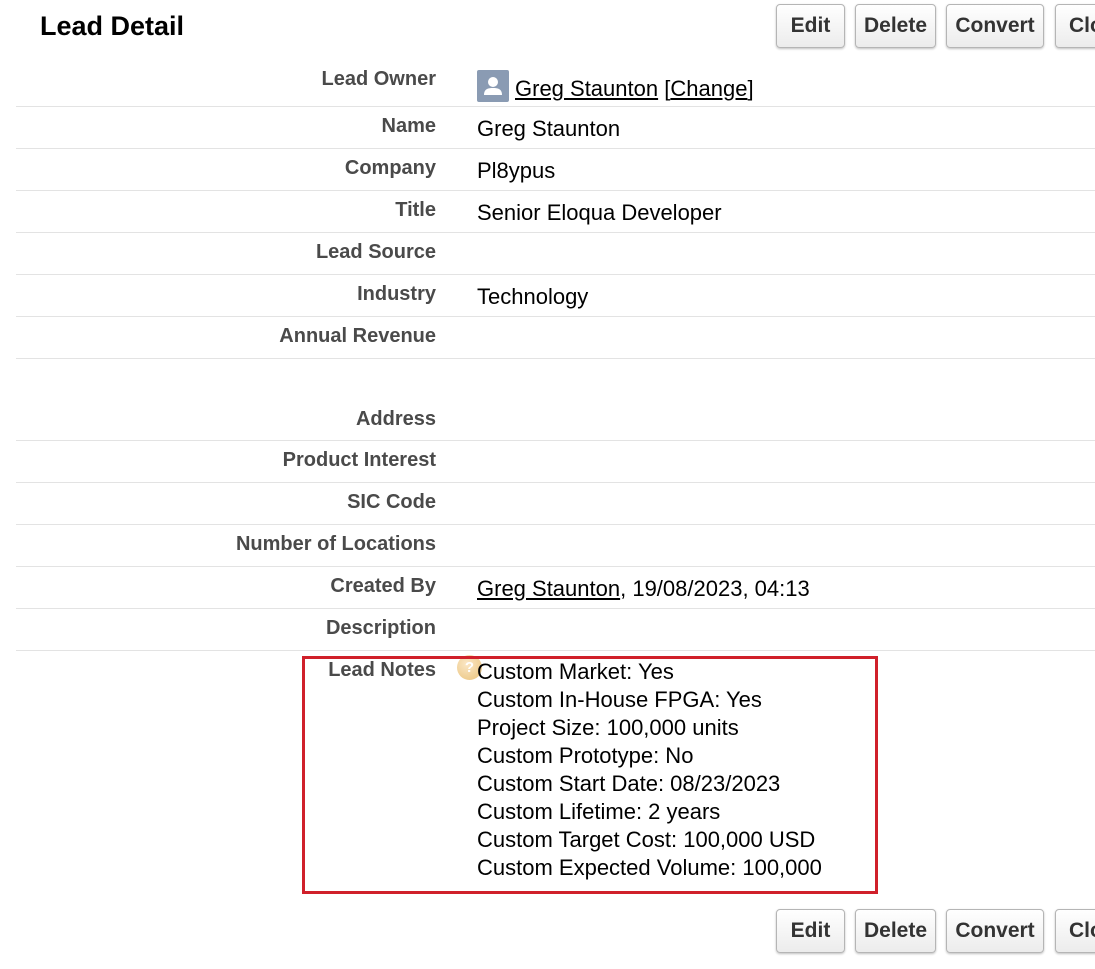  I want to click on field-label: Number of Locations, so click(335, 544).